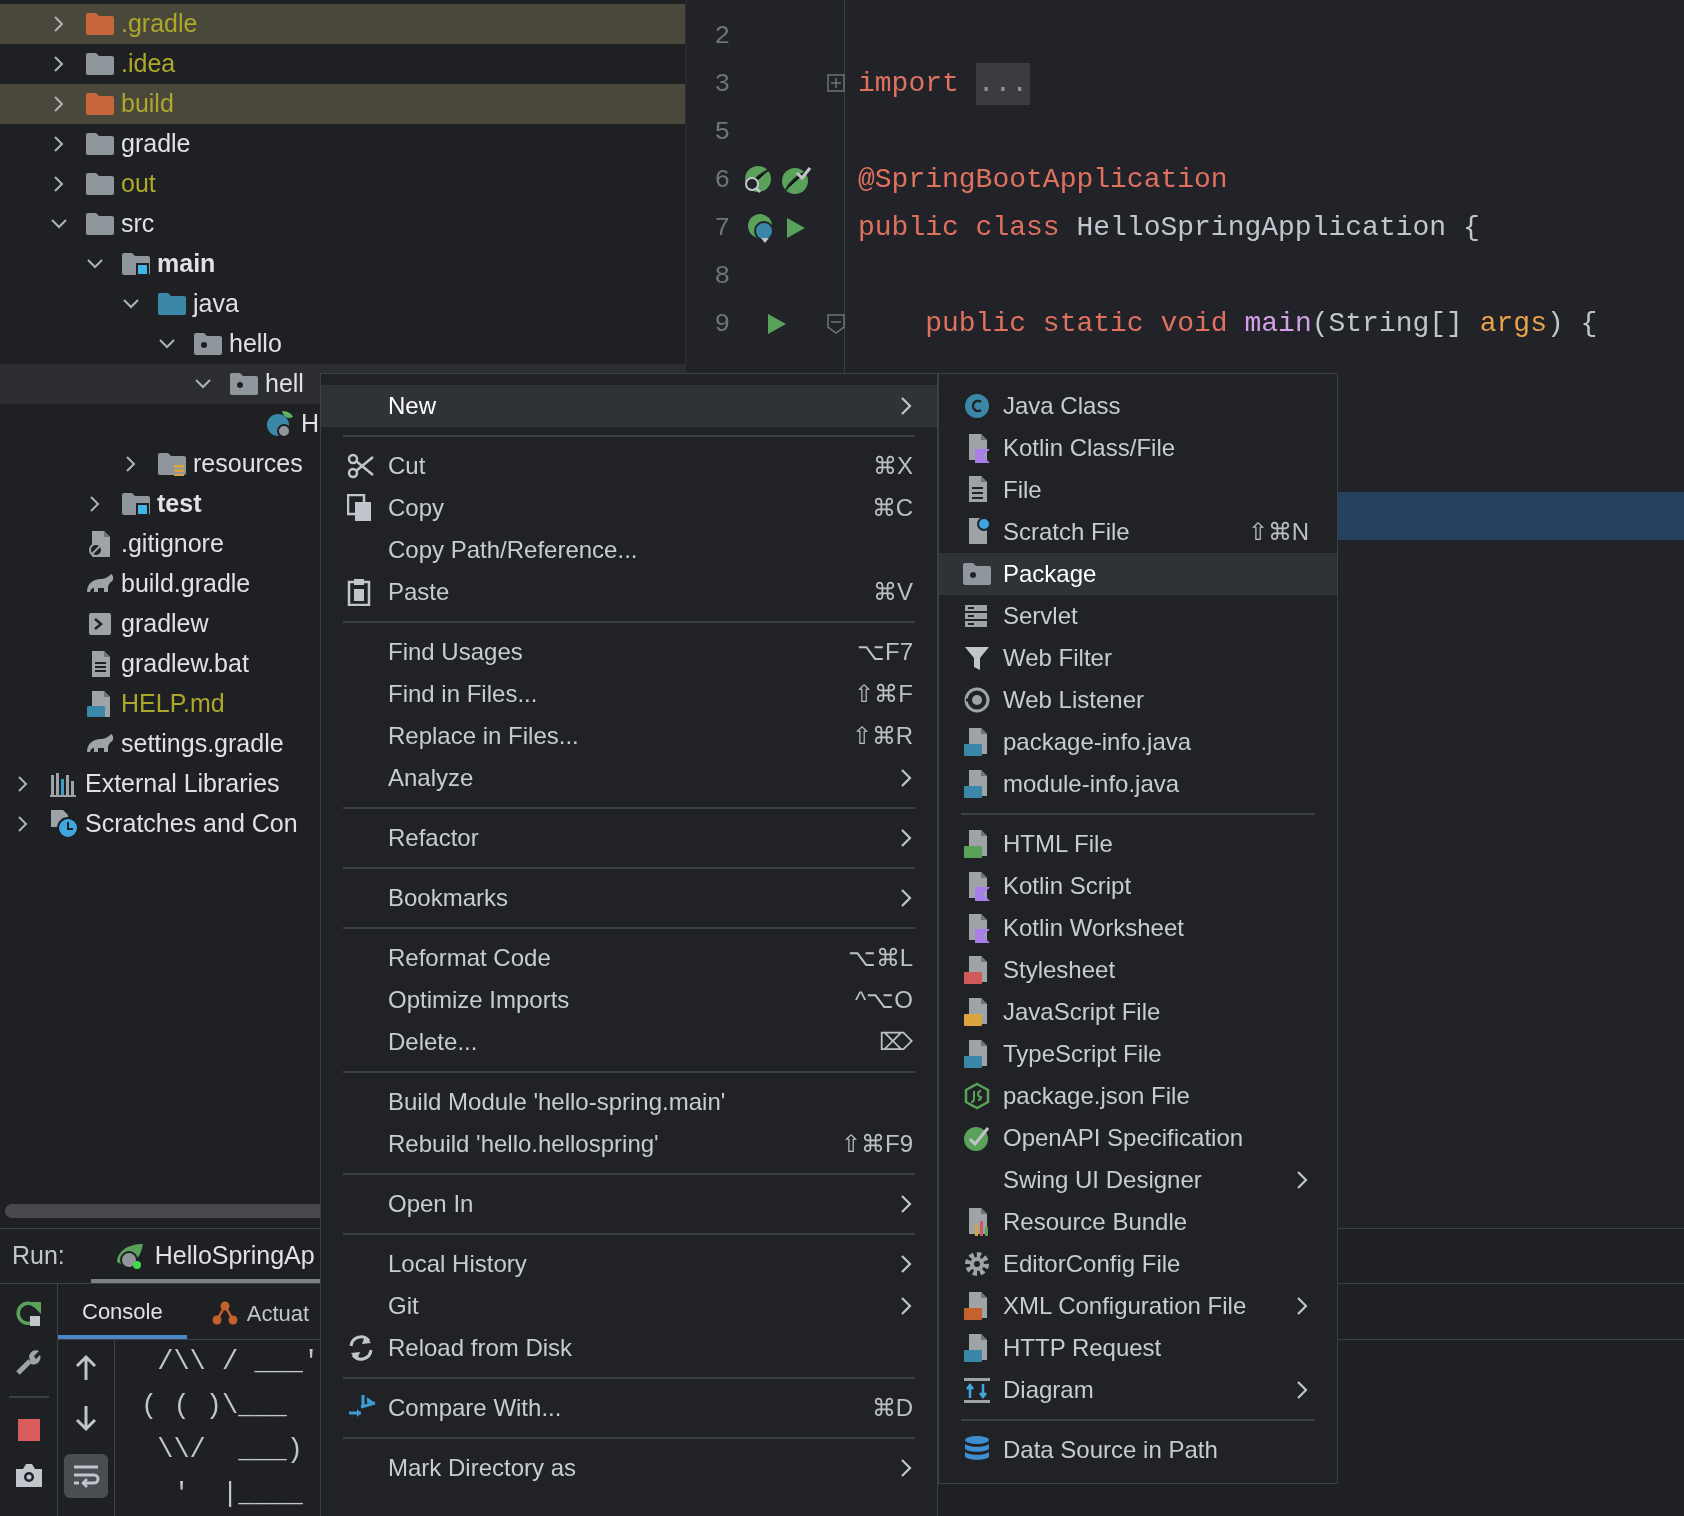  Describe the element at coordinates (884, 1000) in the screenshot. I see `shortcut-label: ^⌥O` at that location.